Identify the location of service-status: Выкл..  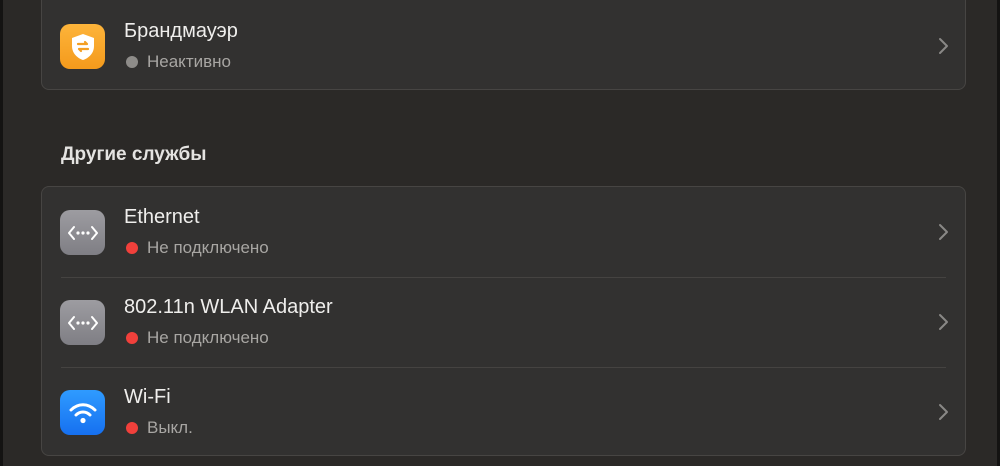
(159, 428).